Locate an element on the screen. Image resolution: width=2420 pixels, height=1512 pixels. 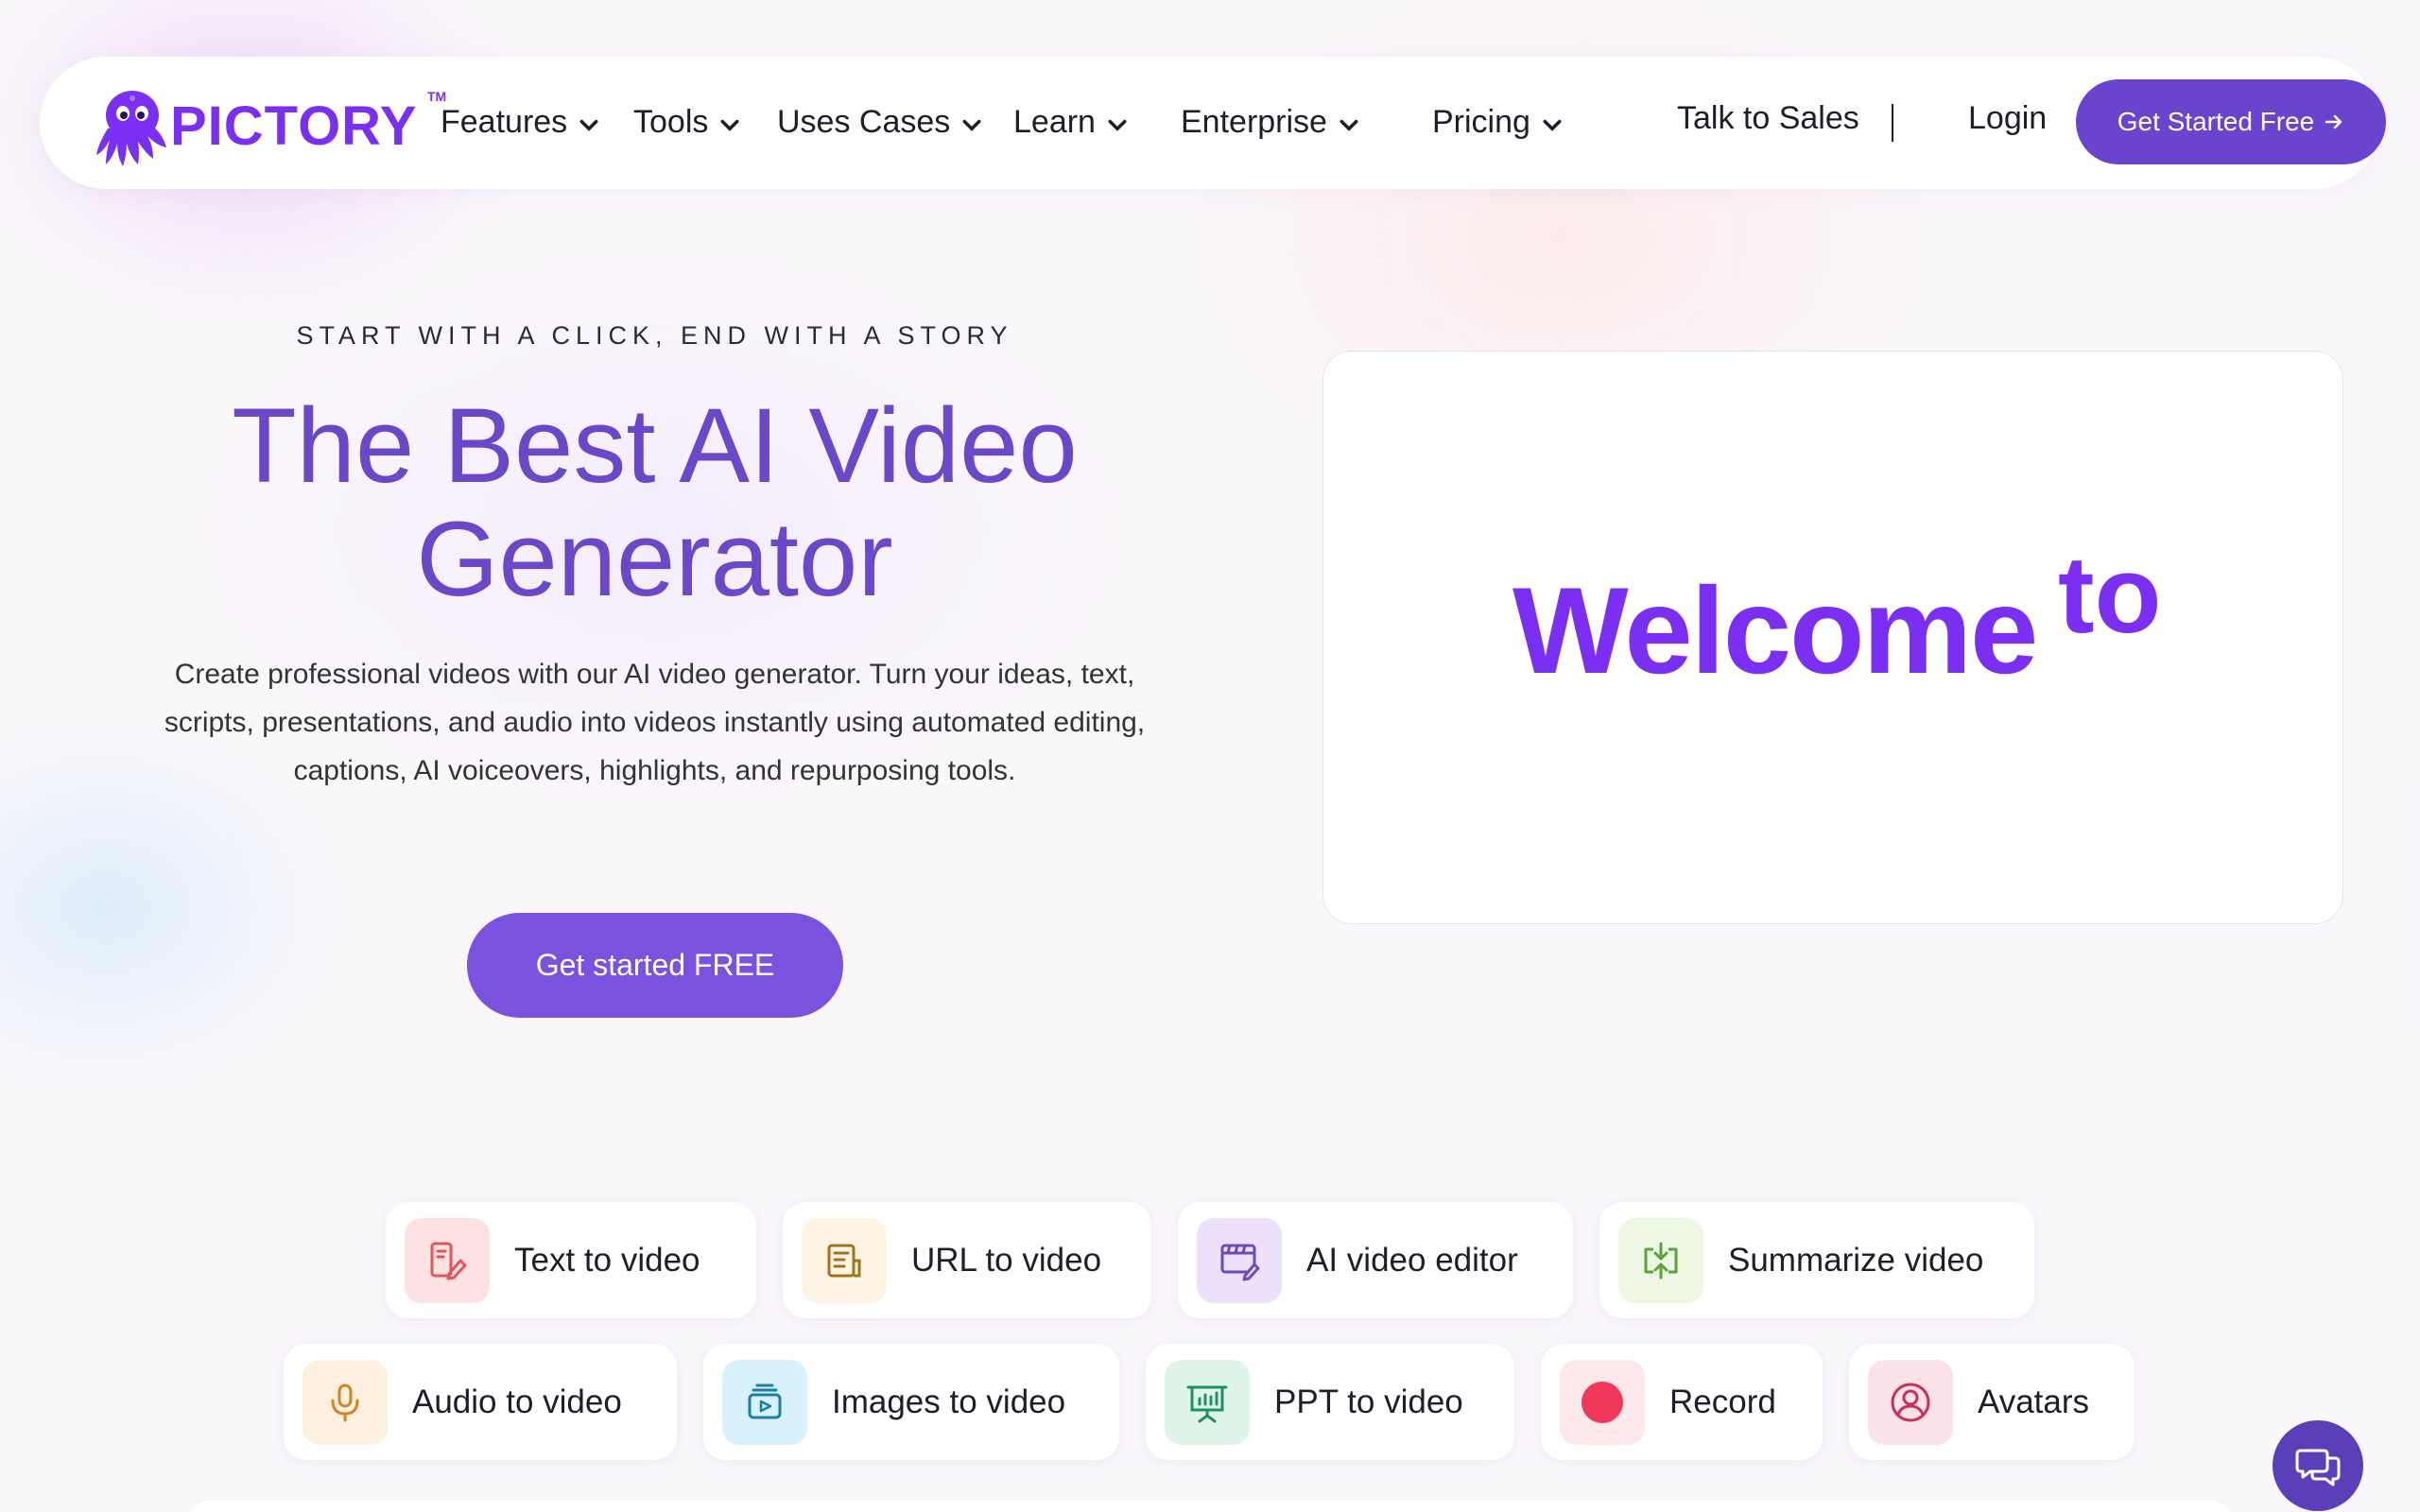
chat-launcher-button is located at coordinates (2318, 1465).